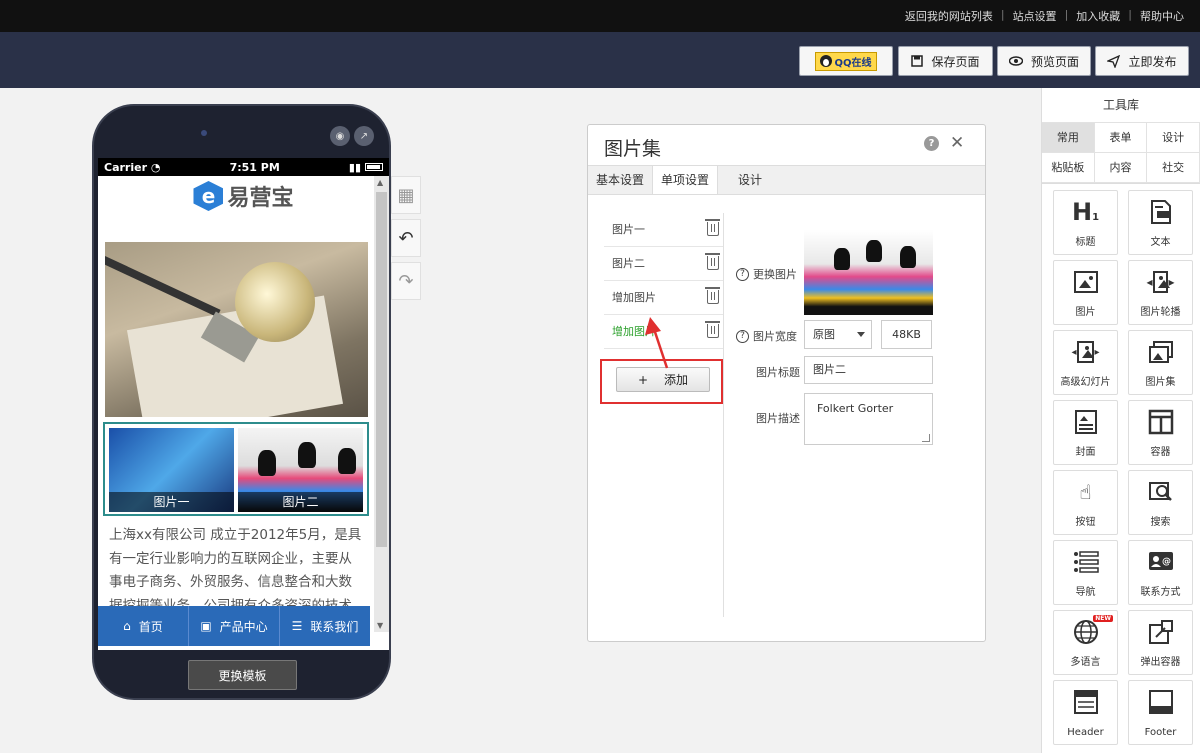 The width and height of the screenshot is (1200, 753). What do you see at coordinates (1121, 168) in the screenshot?
I see `tab-content: 内容` at bounding box center [1121, 168].